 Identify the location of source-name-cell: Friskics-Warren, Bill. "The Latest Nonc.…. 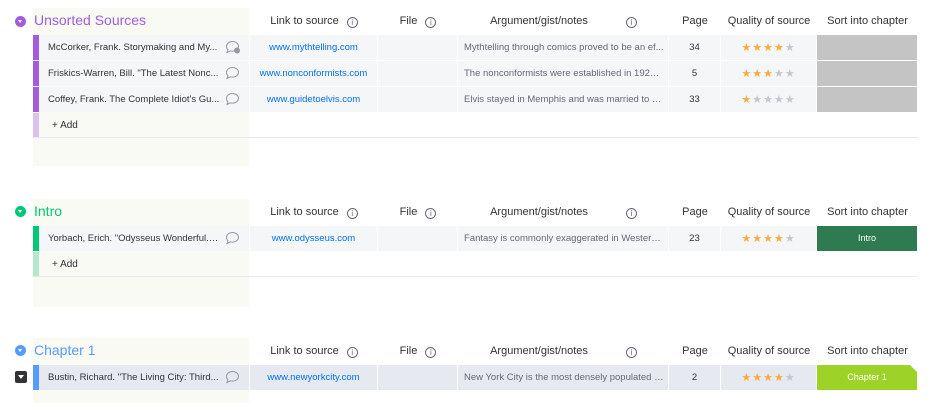
(144, 73).